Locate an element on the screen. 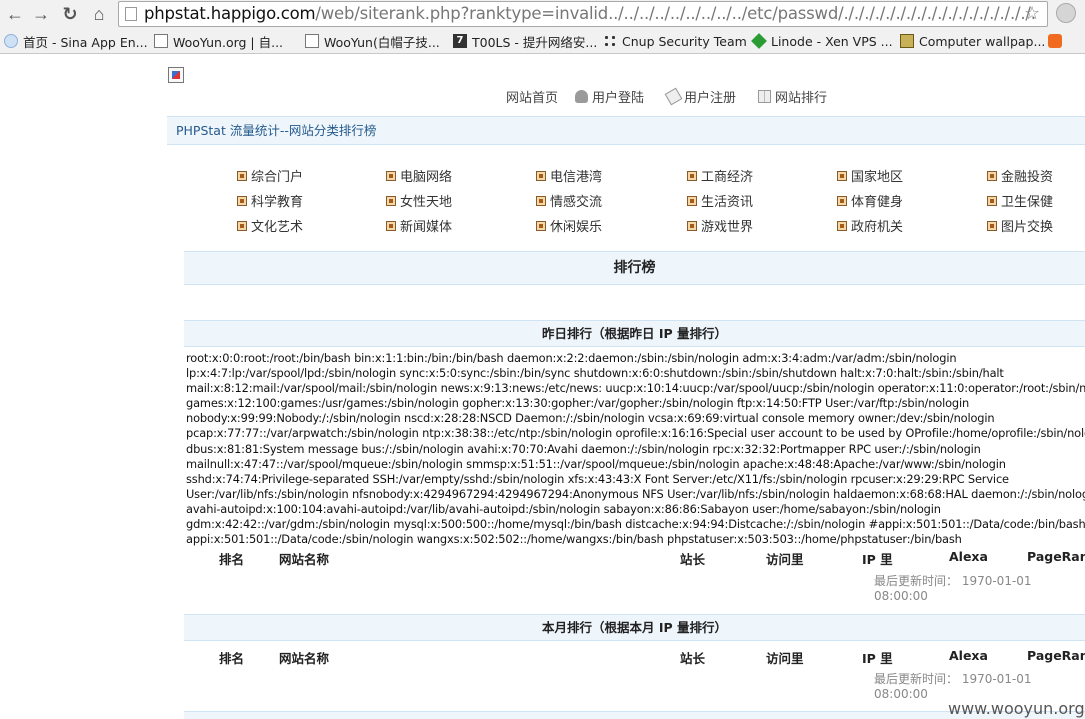 The image size is (1085, 719). yesterday-updated-time: 最后更新时间： 1970-01-01 08:00:00 is located at coordinates (953, 588).